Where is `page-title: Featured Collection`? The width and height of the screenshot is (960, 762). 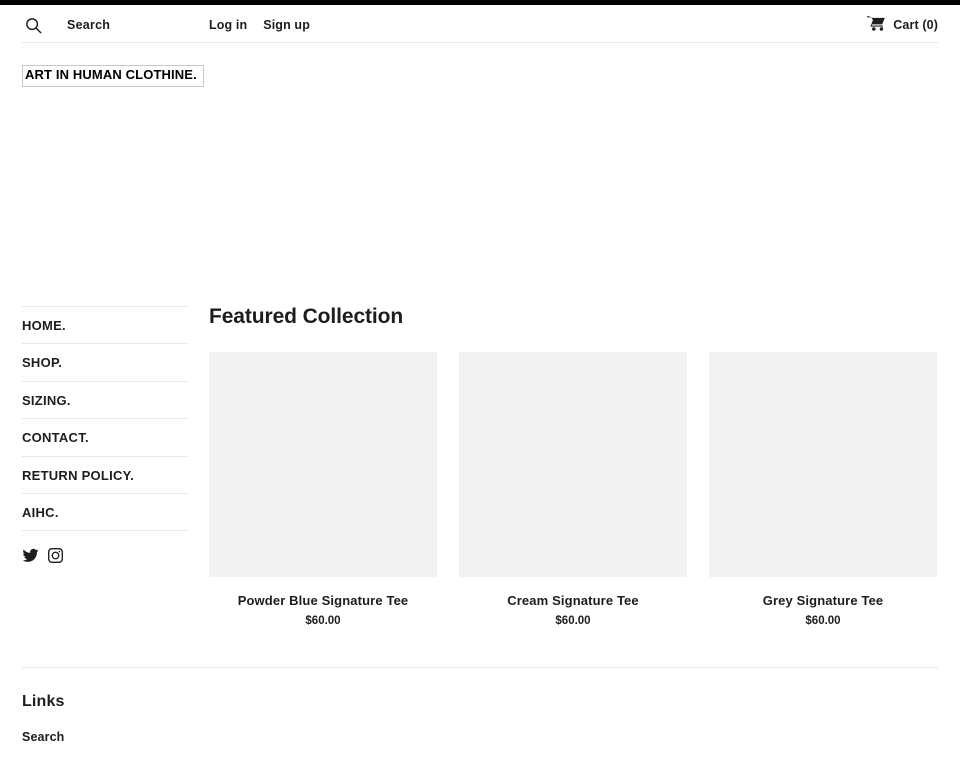 page-title: Featured Collection is located at coordinates (306, 316).